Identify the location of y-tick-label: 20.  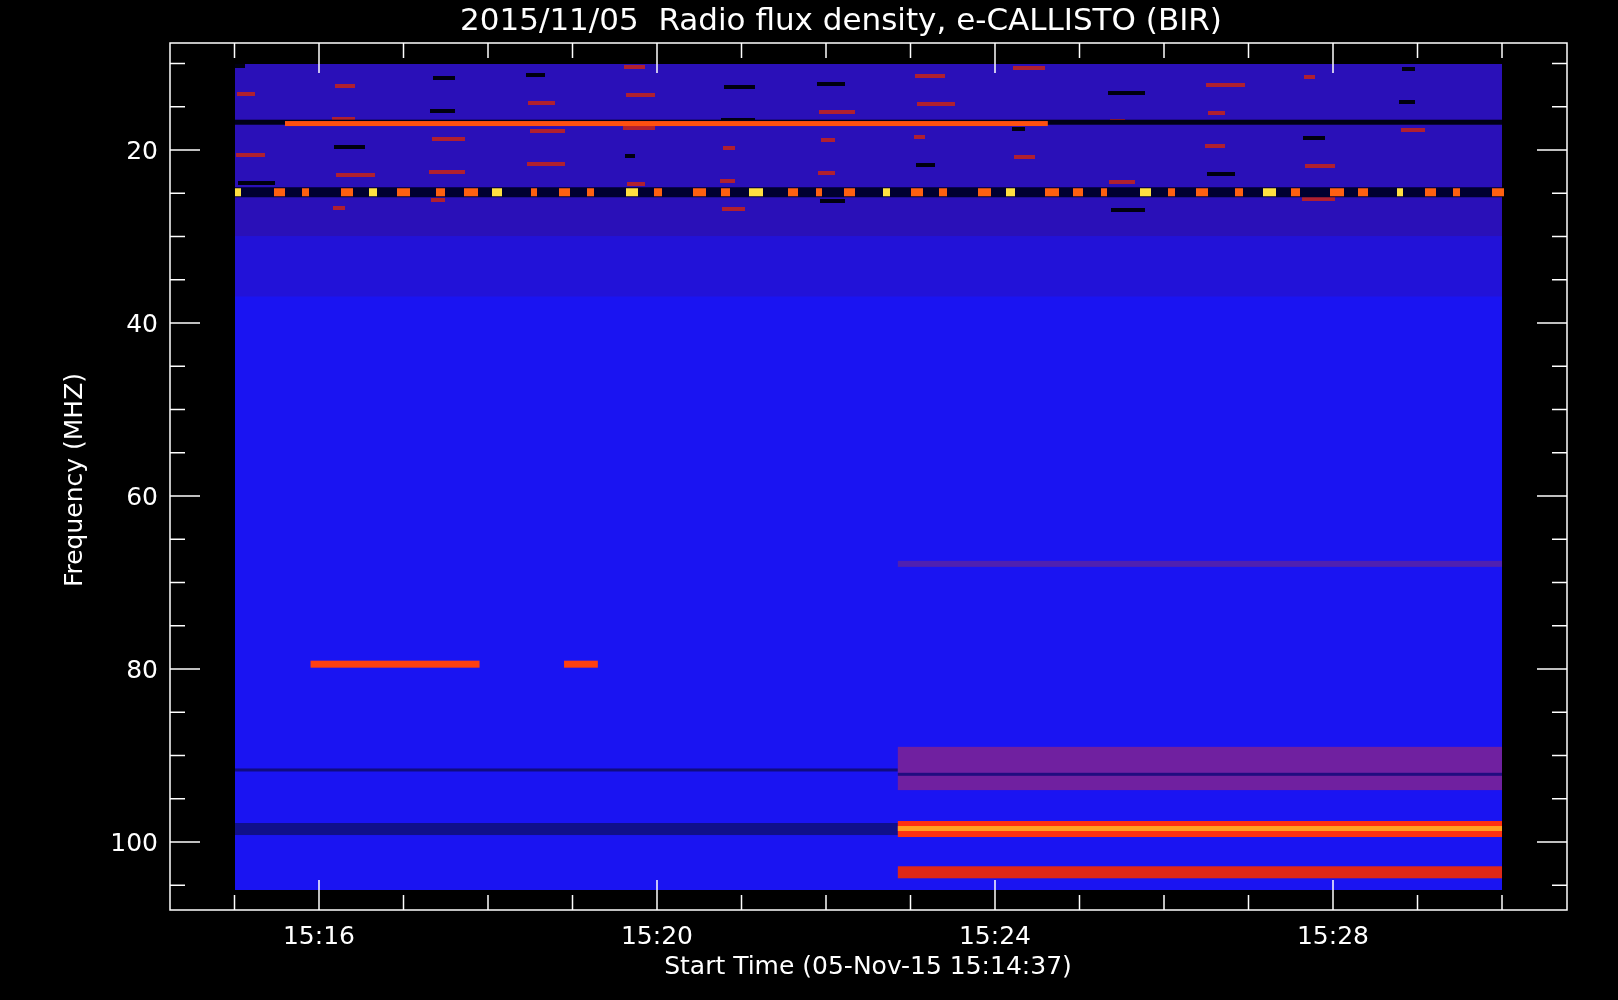
(142, 150).